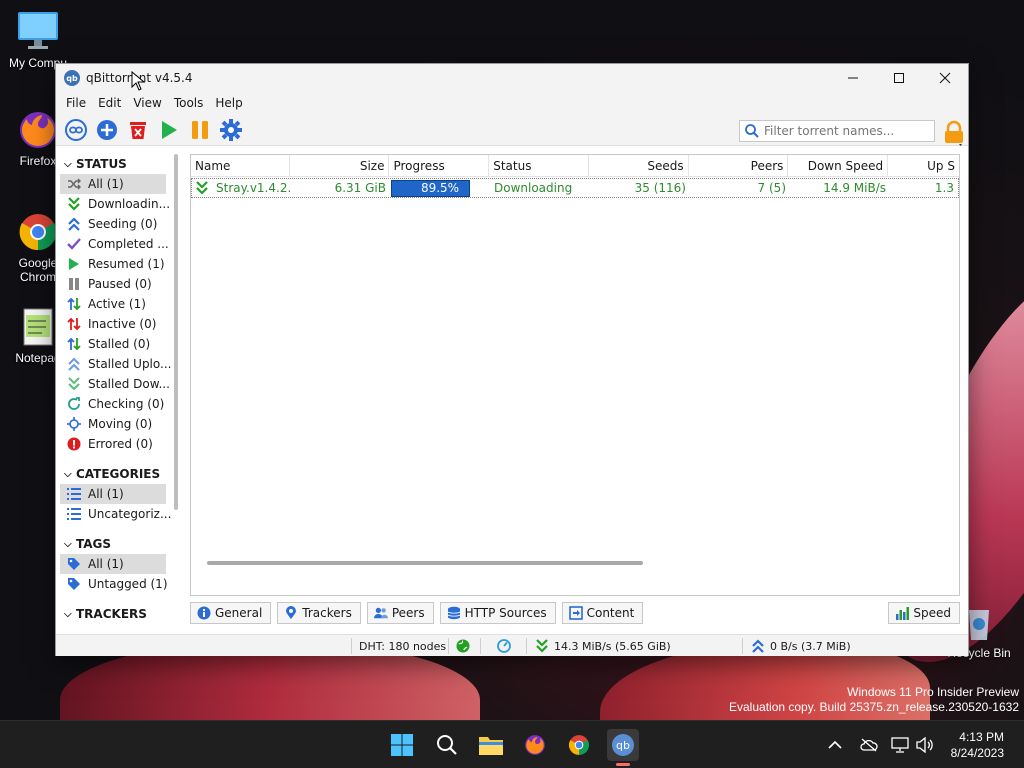 The image size is (1024, 768). What do you see at coordinates (72, 78) in the screenshot?
I see `qbittorrent-app-icon: qb` at bounding box center [72, 78].